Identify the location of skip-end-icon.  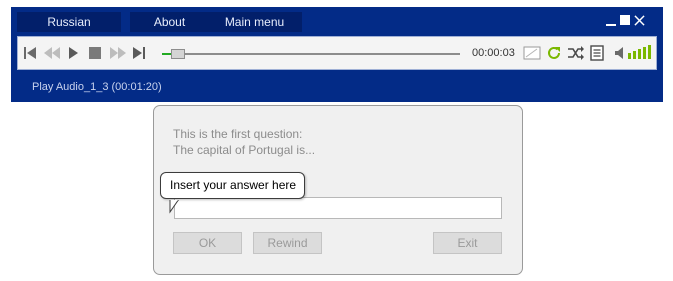
(139, 53).